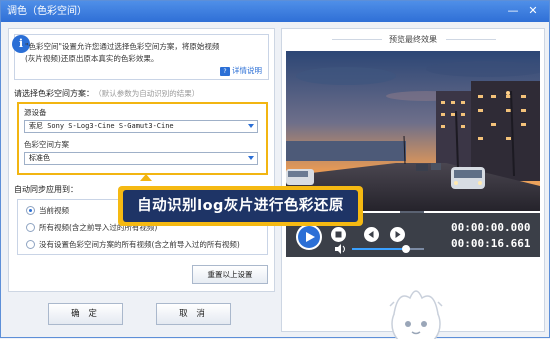  Describe the element at coordinates (139, 244) in the screenshot. I see `sync-option-label: 没有设置色彩空间方案的所有视频(含之前导入过的所有视频)` at that location.